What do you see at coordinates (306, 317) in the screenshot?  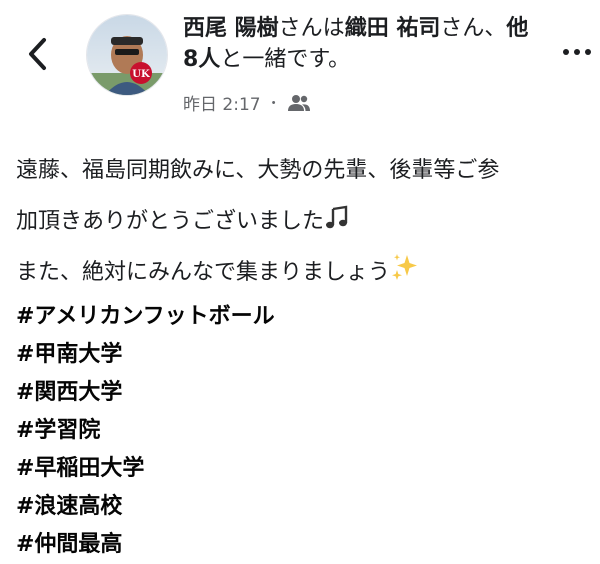 I see `hashtag-link: #アメリカンフットボール` at bounding box center [306, 317].